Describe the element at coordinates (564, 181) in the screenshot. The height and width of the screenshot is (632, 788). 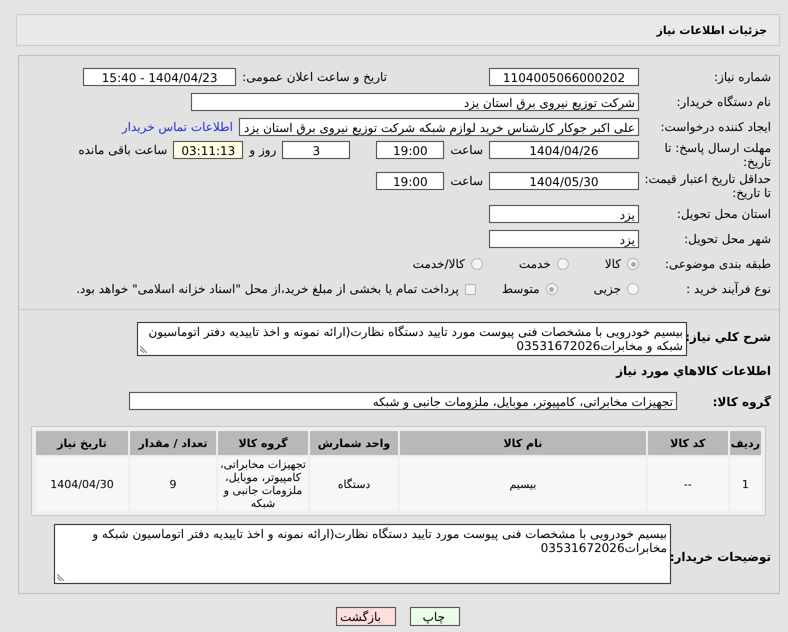
I see `text-field: 1404/05/30` at that location.